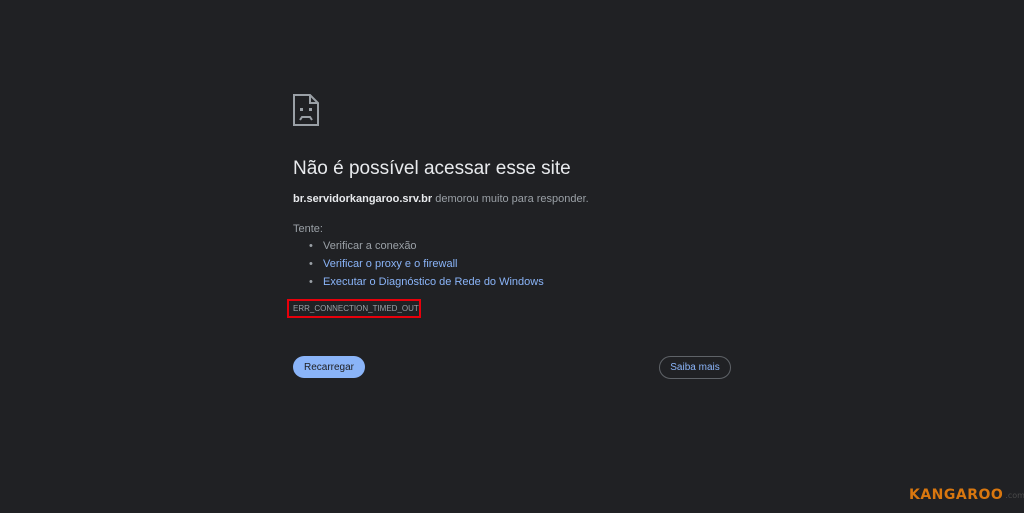 The width and height of the screenshot is (1024, 513). What do you see at coordinates (695, 367) in the screenshot?
I see `learn-more-button: Saiba mais` at bounding box center [695, 367].